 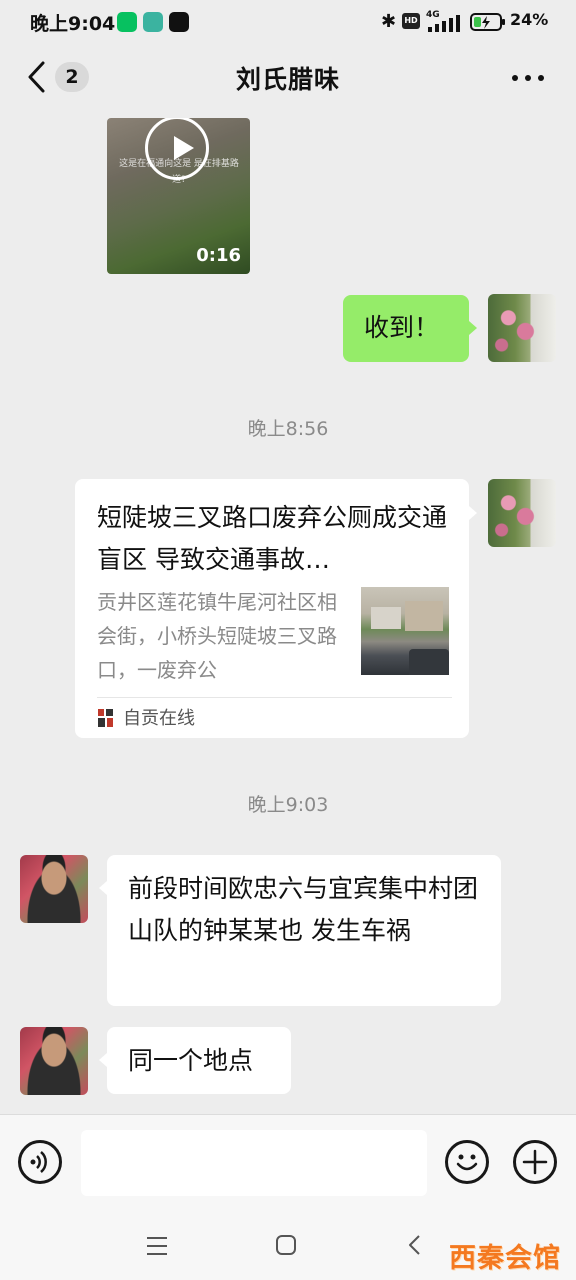 What do you see at coordinates (157, 1246) in the screenshot?
I see `menu-nav-icon` at bounding box center [157, 1246].